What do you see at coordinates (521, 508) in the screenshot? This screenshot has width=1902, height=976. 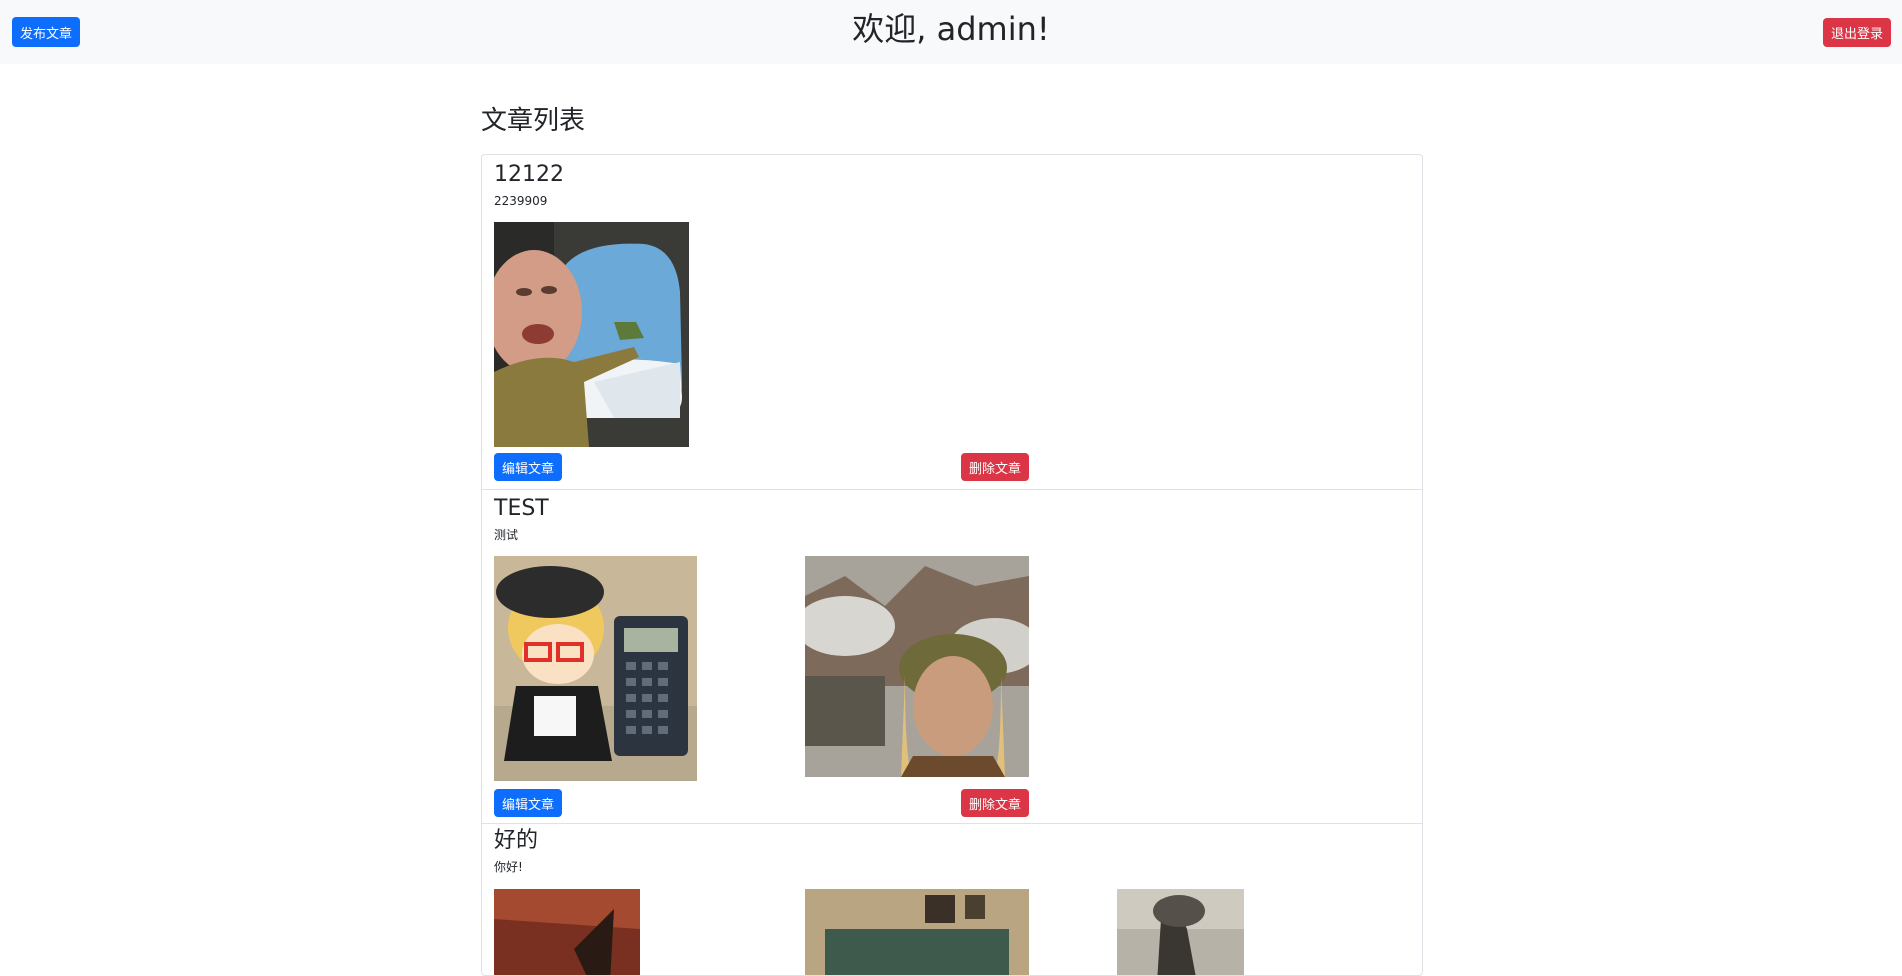 I see `article-title: TEST` at bounding box center [521, 508].